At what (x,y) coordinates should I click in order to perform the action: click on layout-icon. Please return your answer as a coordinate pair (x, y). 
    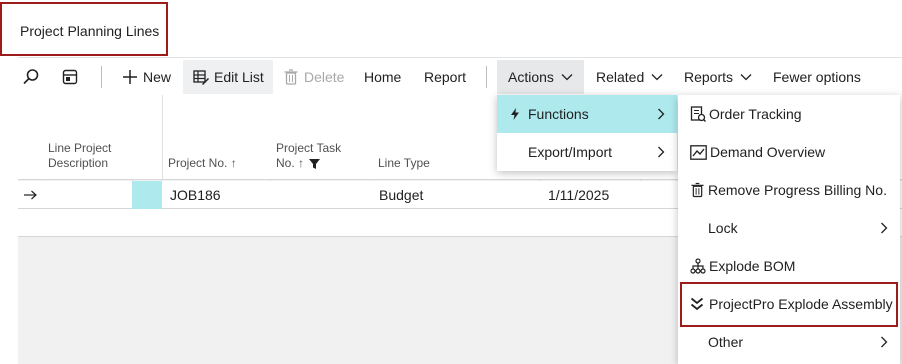
    Looking at the image, I should click on (70, 77).